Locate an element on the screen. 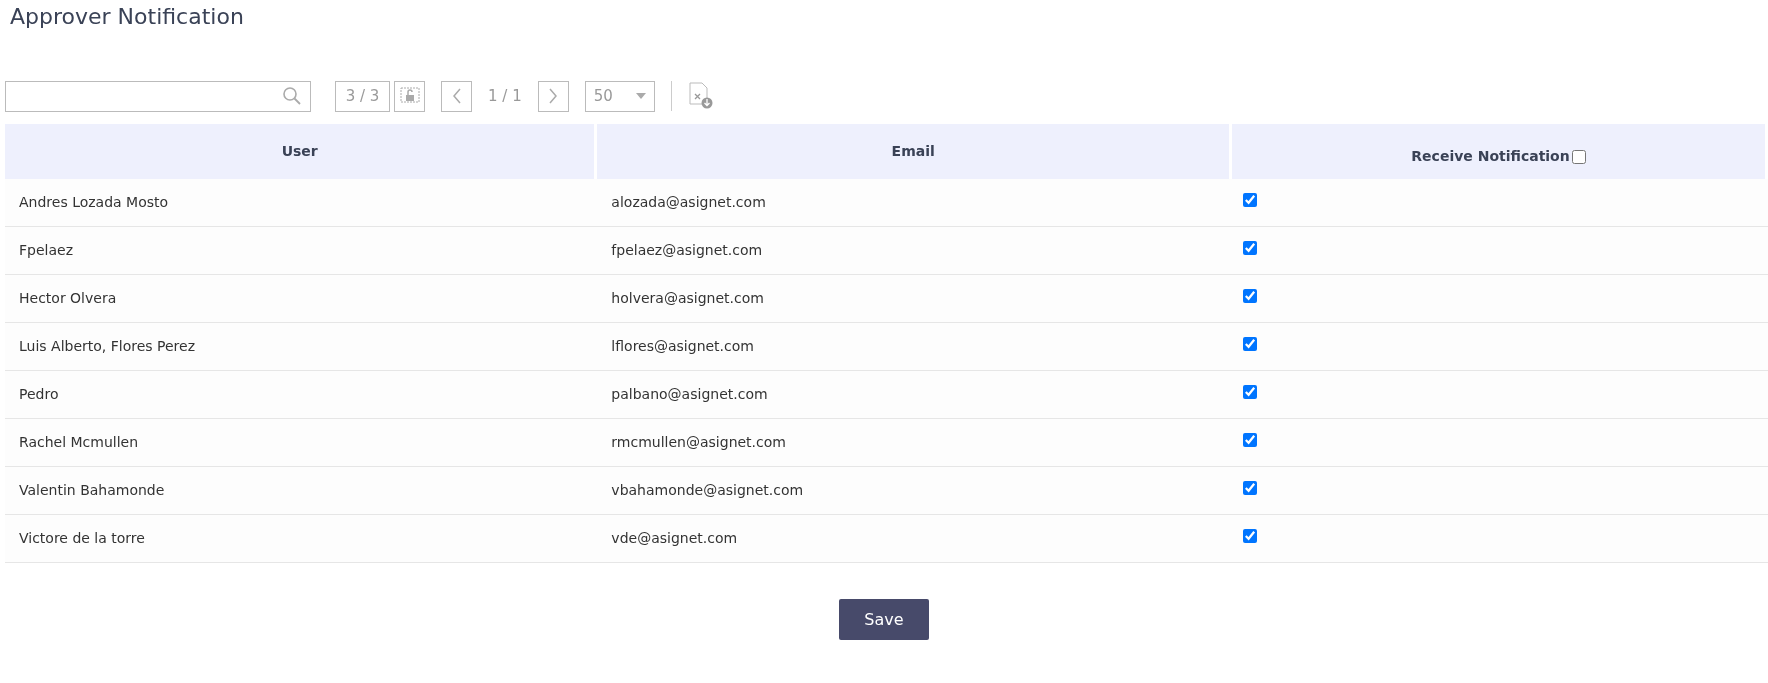 The image size is (1768, 683). user-name: Rachel Mcmullen is located at coordinates (79, 442).